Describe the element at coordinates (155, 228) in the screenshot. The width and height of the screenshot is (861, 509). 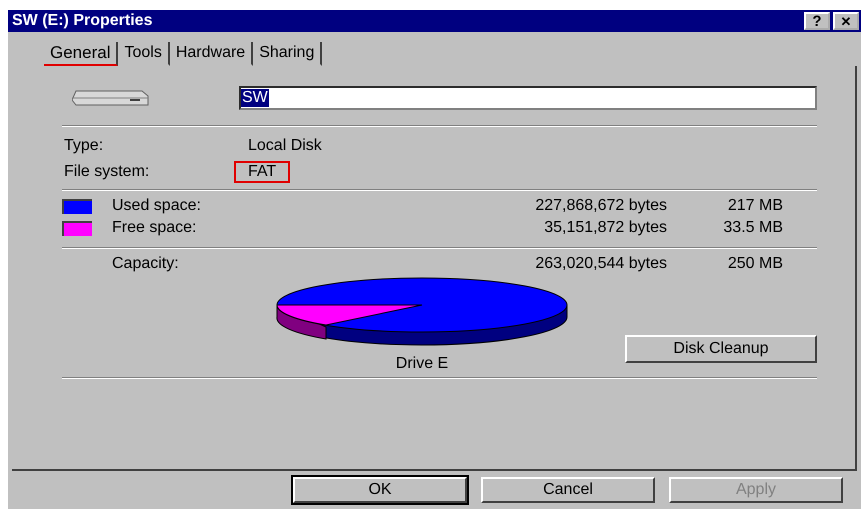
I see `space-label: Free space:` at that location.